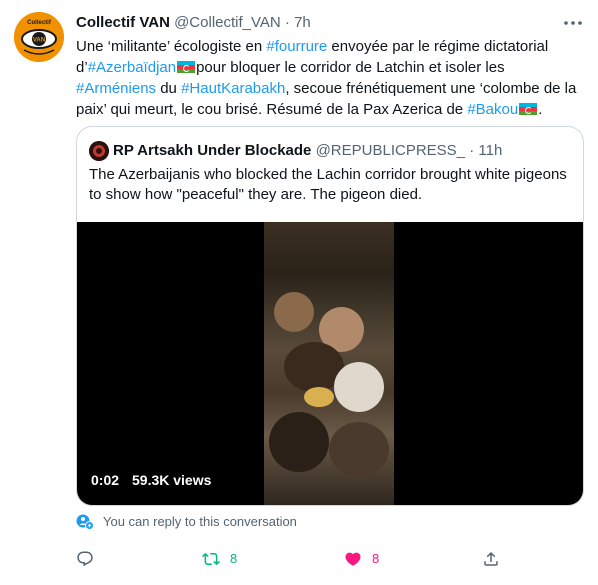 The height and width of the screenshot is (585, 598). I want to click on reply-notice-text: You can reply to this conversation, so click(200, 521).